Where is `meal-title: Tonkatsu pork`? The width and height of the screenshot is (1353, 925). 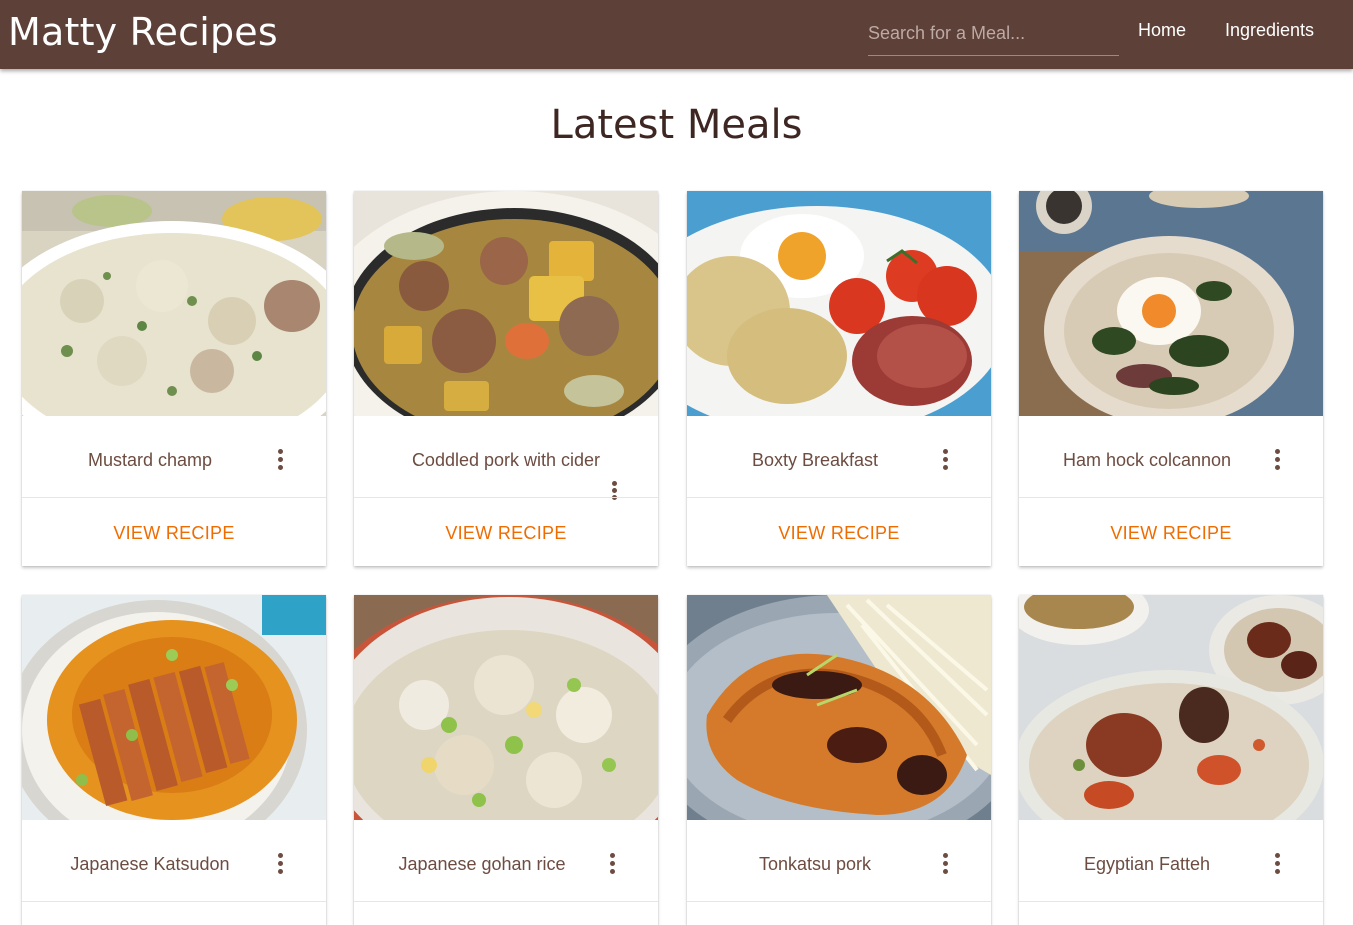 meal-title: Tonkatsu pork is located at coordinates (815, 864).